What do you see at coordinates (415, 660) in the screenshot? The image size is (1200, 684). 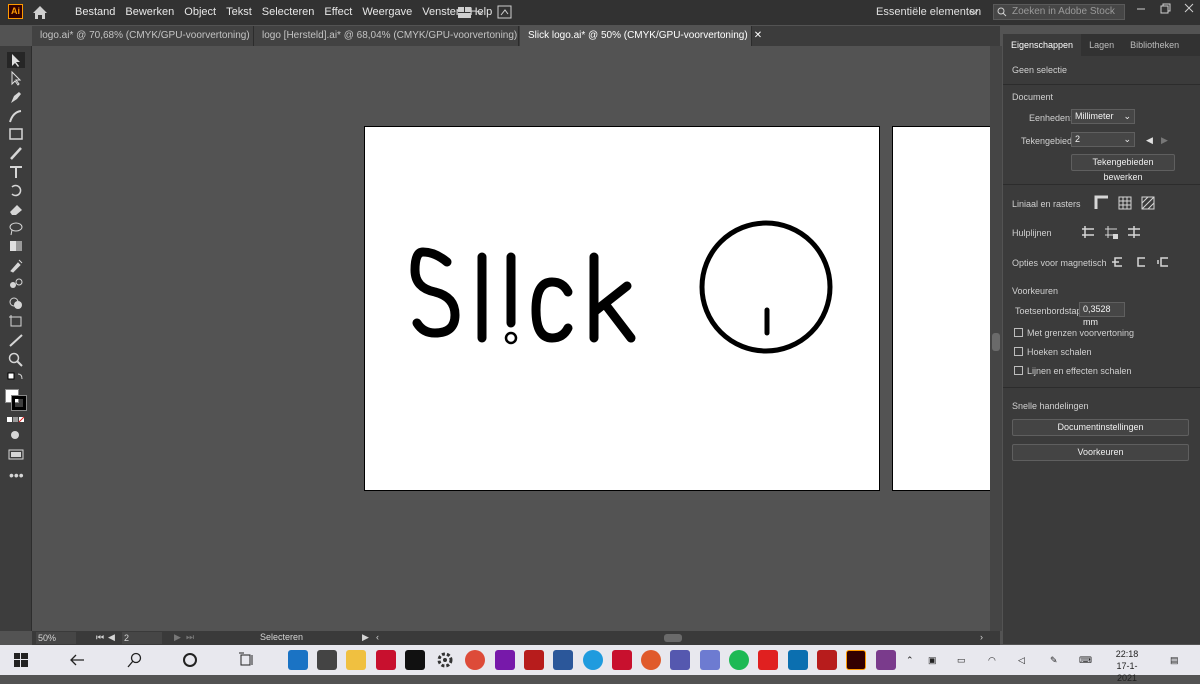 I see `netflix-icon` at bounding box center [415, 660].